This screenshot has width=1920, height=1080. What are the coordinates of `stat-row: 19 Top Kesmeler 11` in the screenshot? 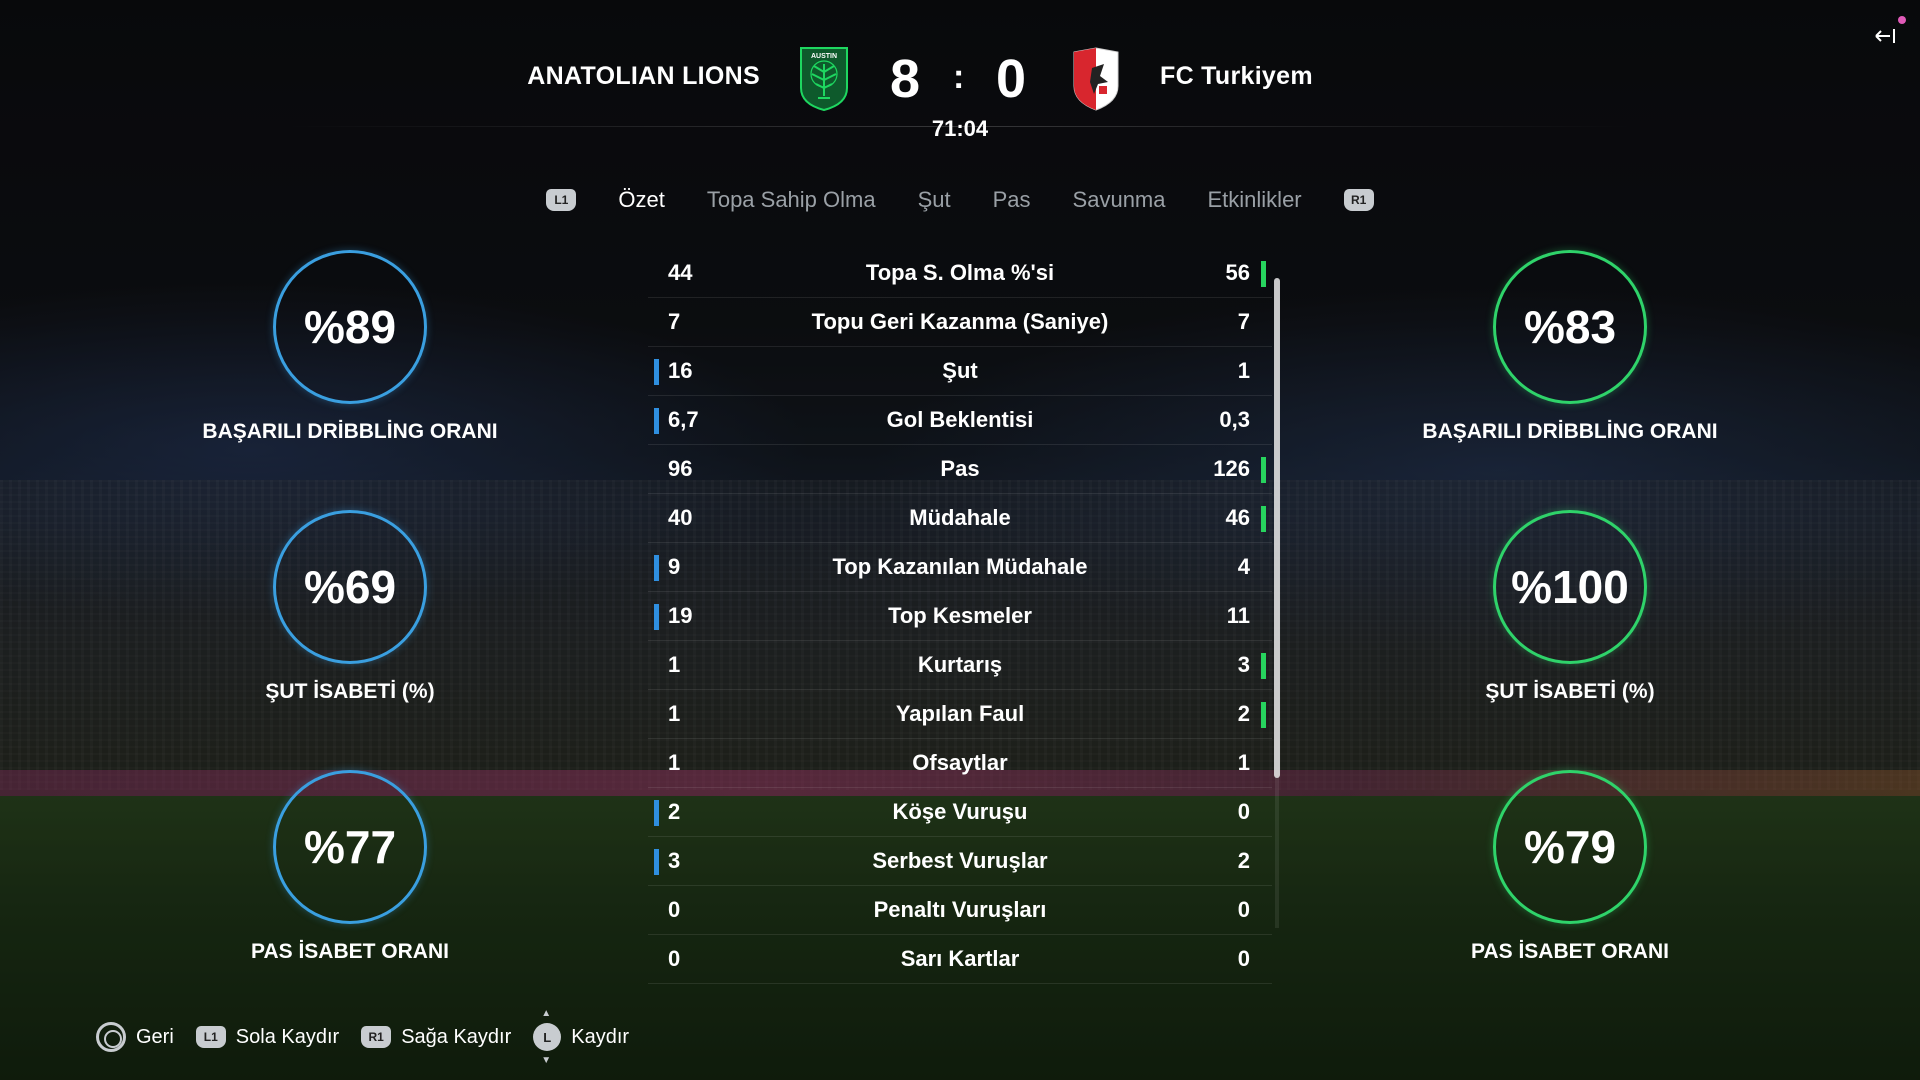 It's located at (960, 616).